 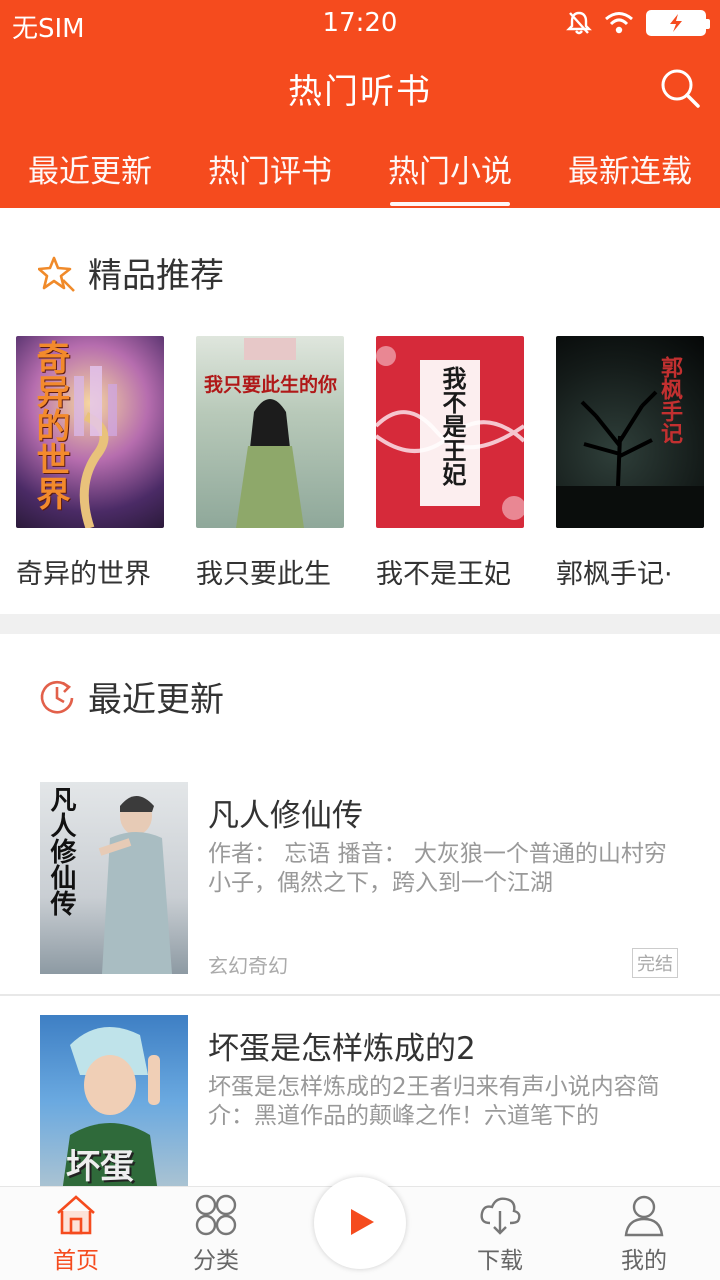 I want to click on mute-bell-icon, so click(x=579, y=23).